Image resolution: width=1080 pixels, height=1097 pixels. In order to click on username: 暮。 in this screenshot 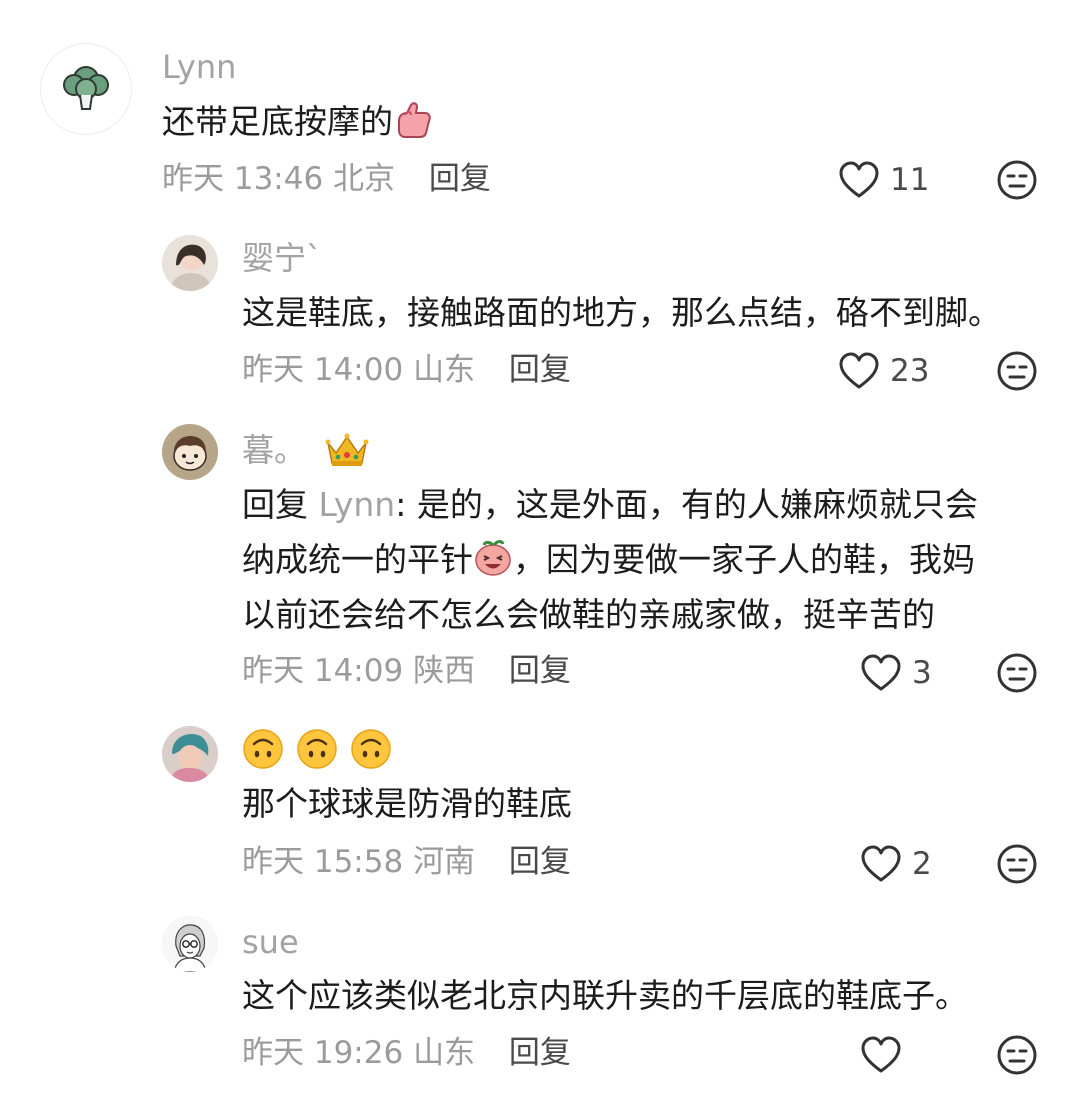, I will do `click(306, 450)`.